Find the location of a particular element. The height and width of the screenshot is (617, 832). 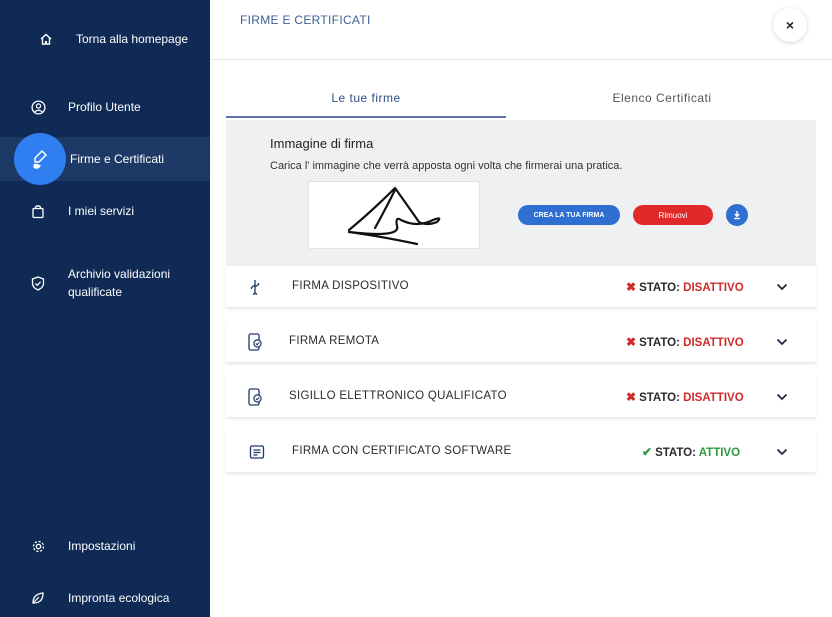

sidebar-item-home: Torna alla homepage is located at coordinates (105, 39).